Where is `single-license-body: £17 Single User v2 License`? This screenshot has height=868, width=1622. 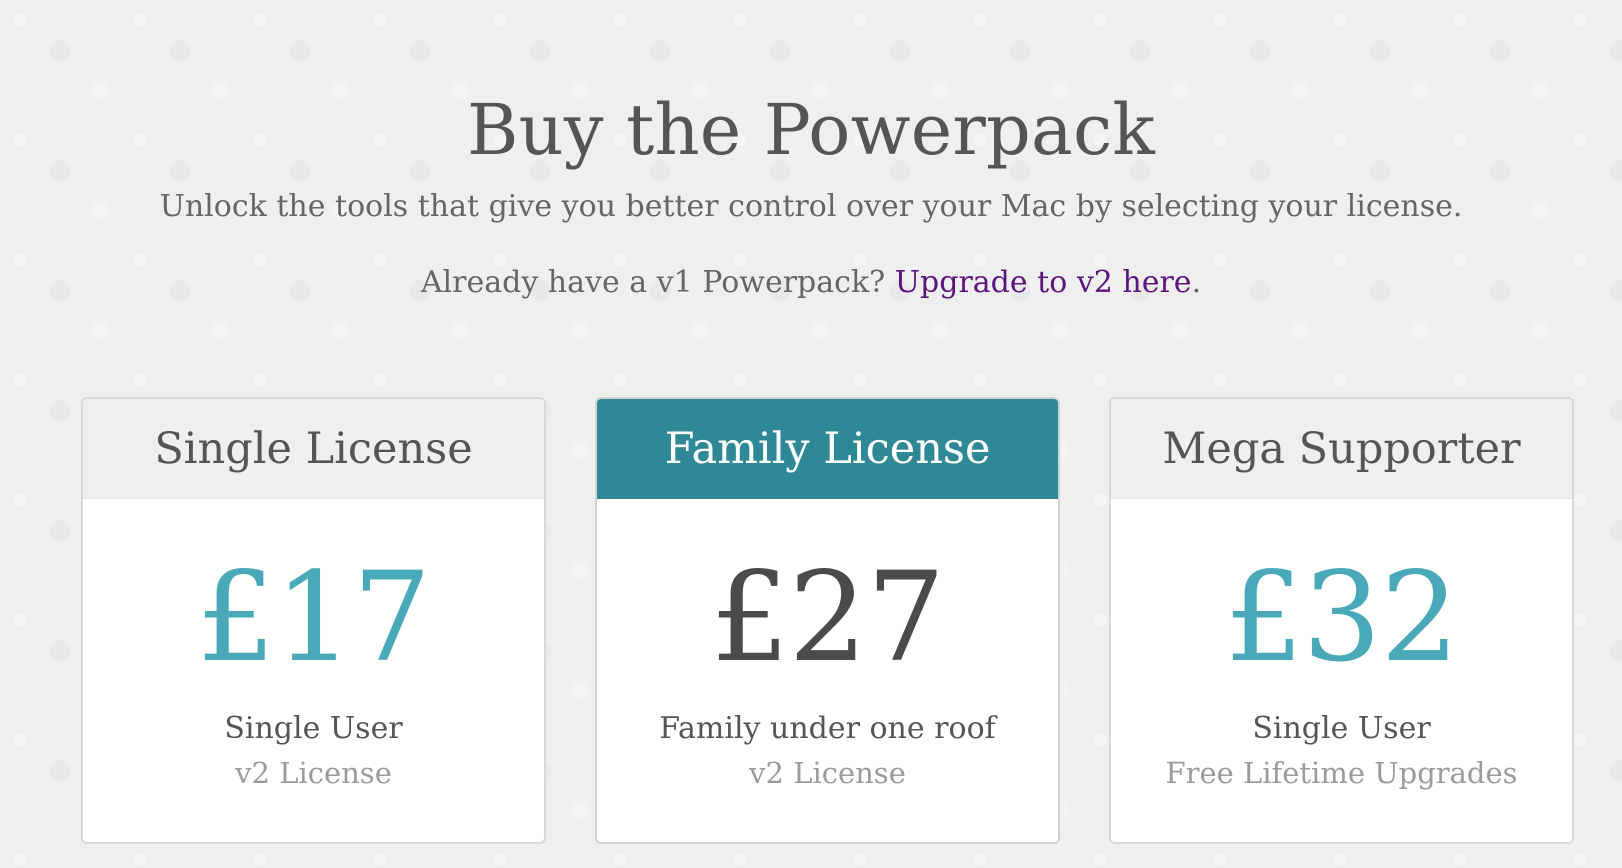
single-license-body: £17 Single User v2 License is located at coordinates (313, 670).